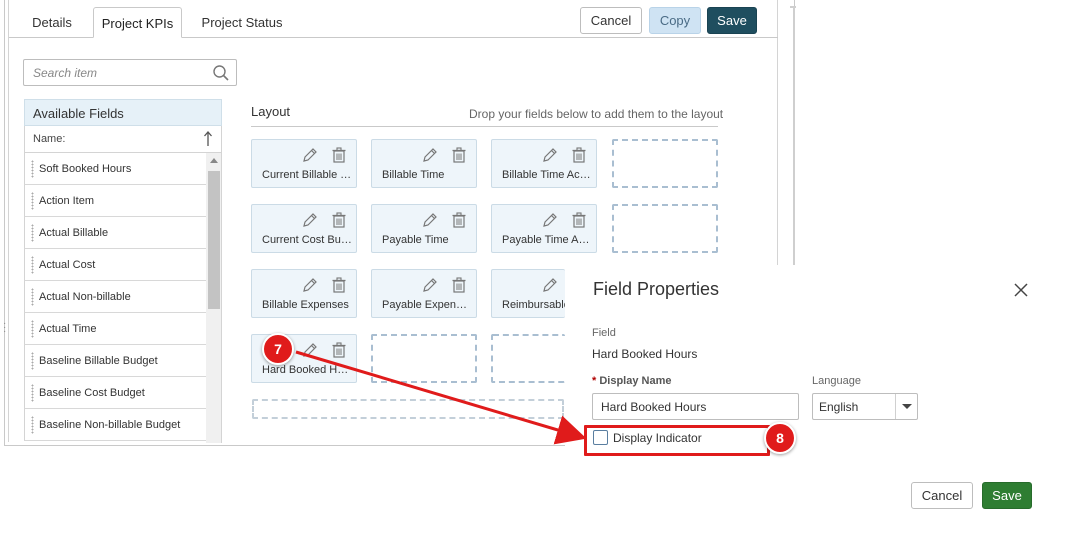 The width and height of the screenshot is (1071, 534). I want to click on step-8-badge: 8, so click(780, 438).